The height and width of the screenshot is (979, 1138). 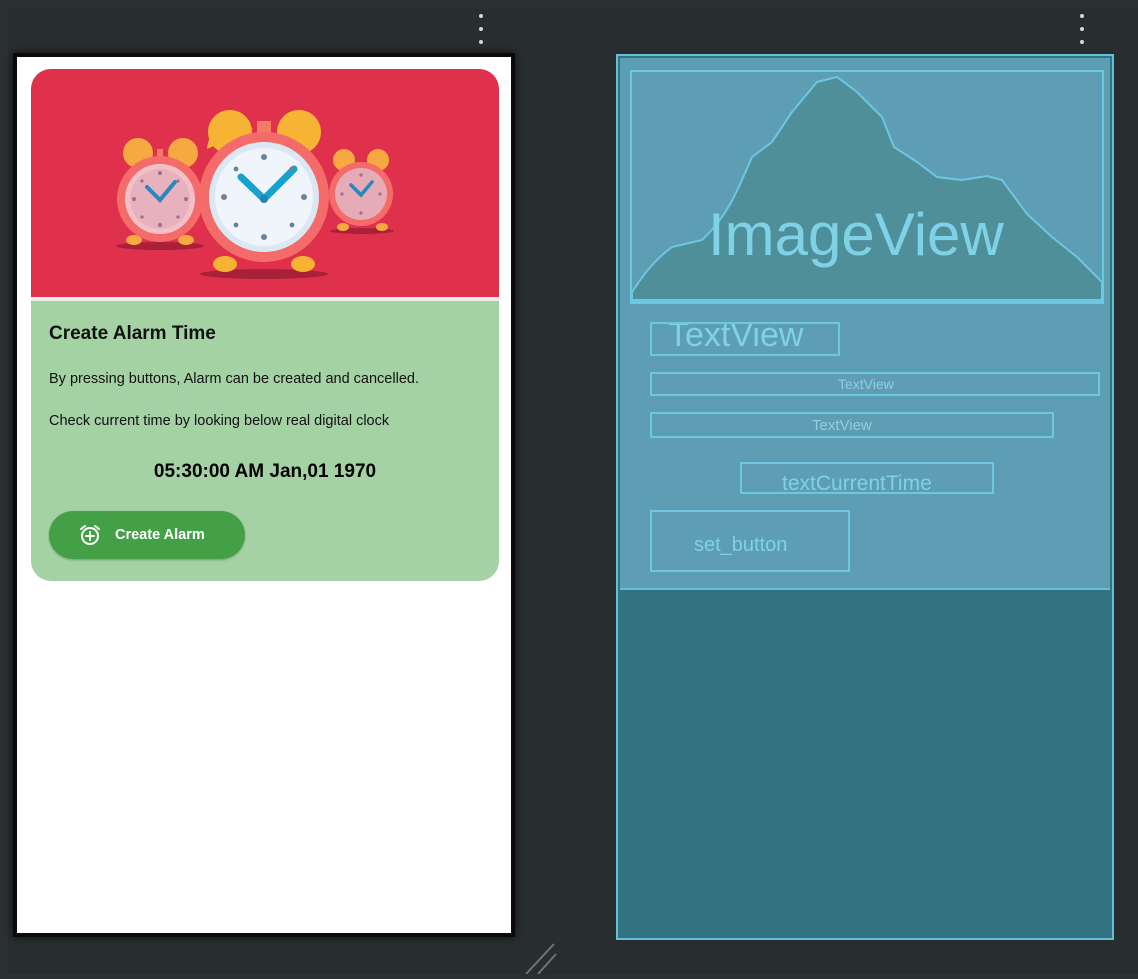 I want to click on blueprint-hint-textview: TextView, so click(x=852, y=425).